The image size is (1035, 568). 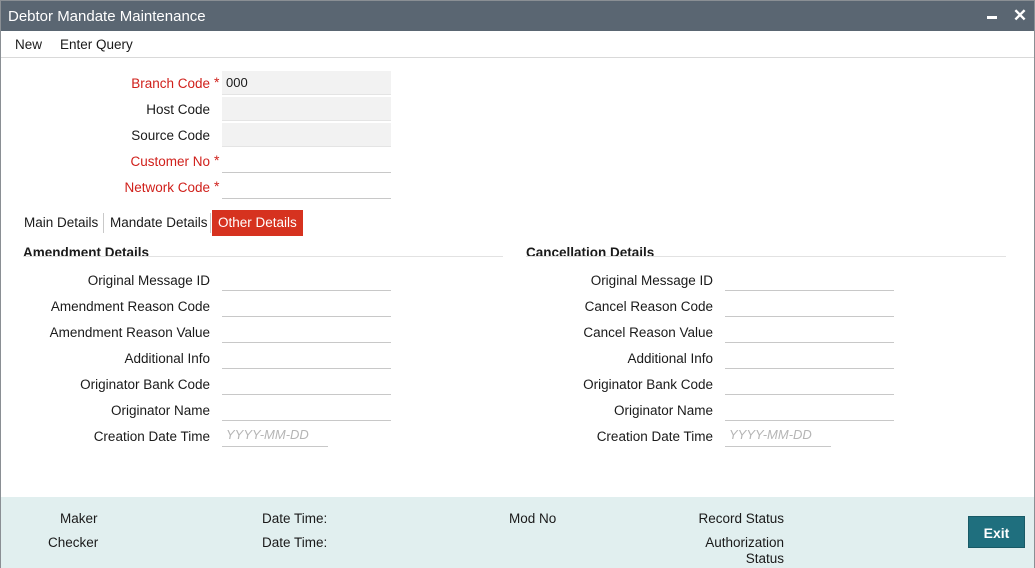 I want to click on tab-divider, so click(x=210, y=223).